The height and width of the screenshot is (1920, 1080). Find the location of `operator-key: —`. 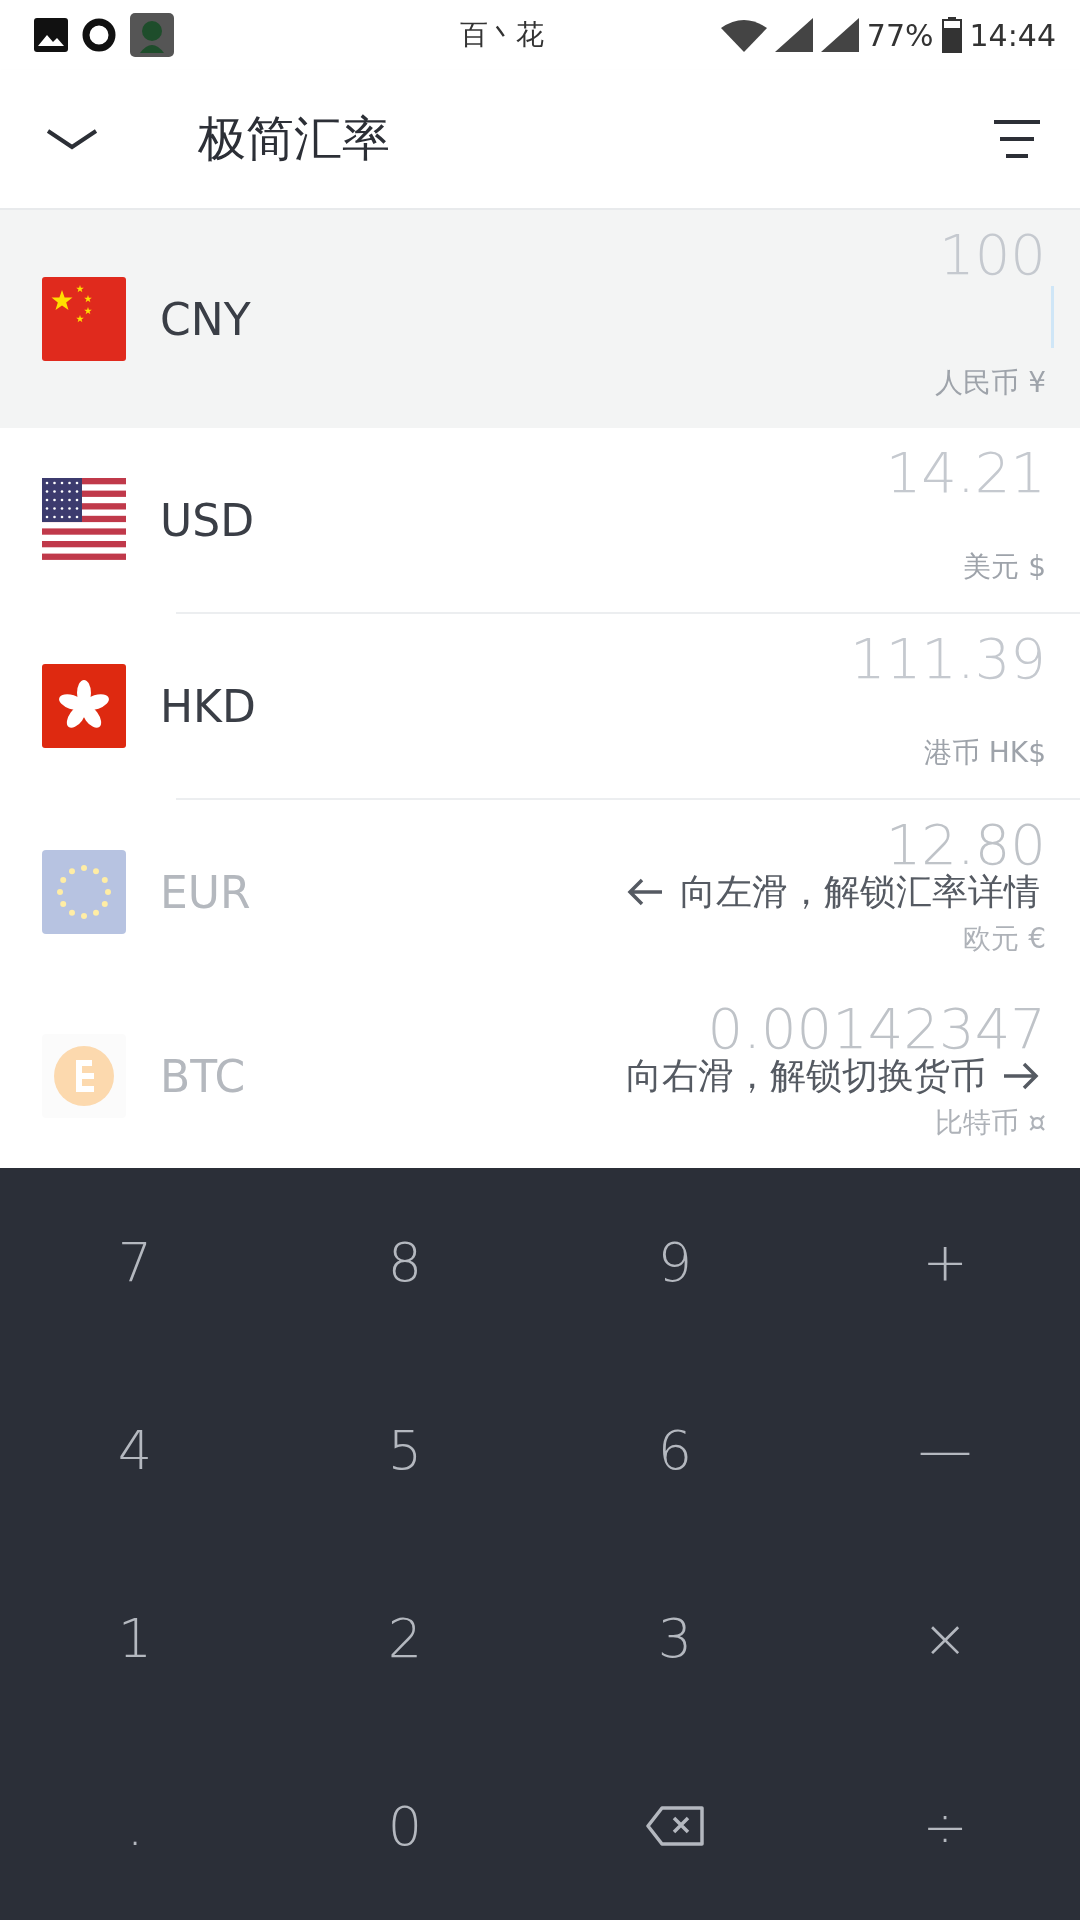

operator-key: — is located at coordinates (945, 1450).